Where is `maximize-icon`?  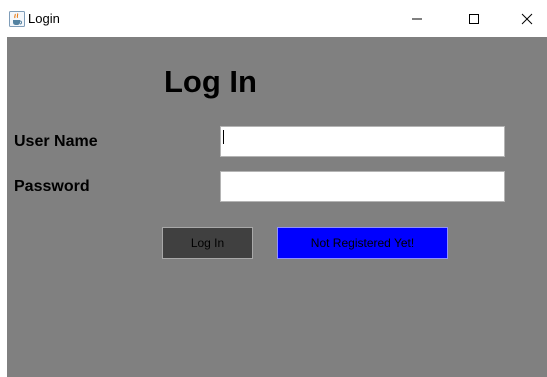 maximize-icon is located at coordinates (474, 18).